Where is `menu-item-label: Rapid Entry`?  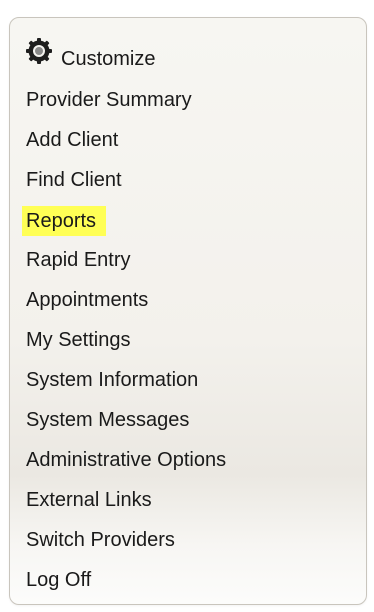
menu-item-label: Rapid Entry is located at coordinates (78, 260).